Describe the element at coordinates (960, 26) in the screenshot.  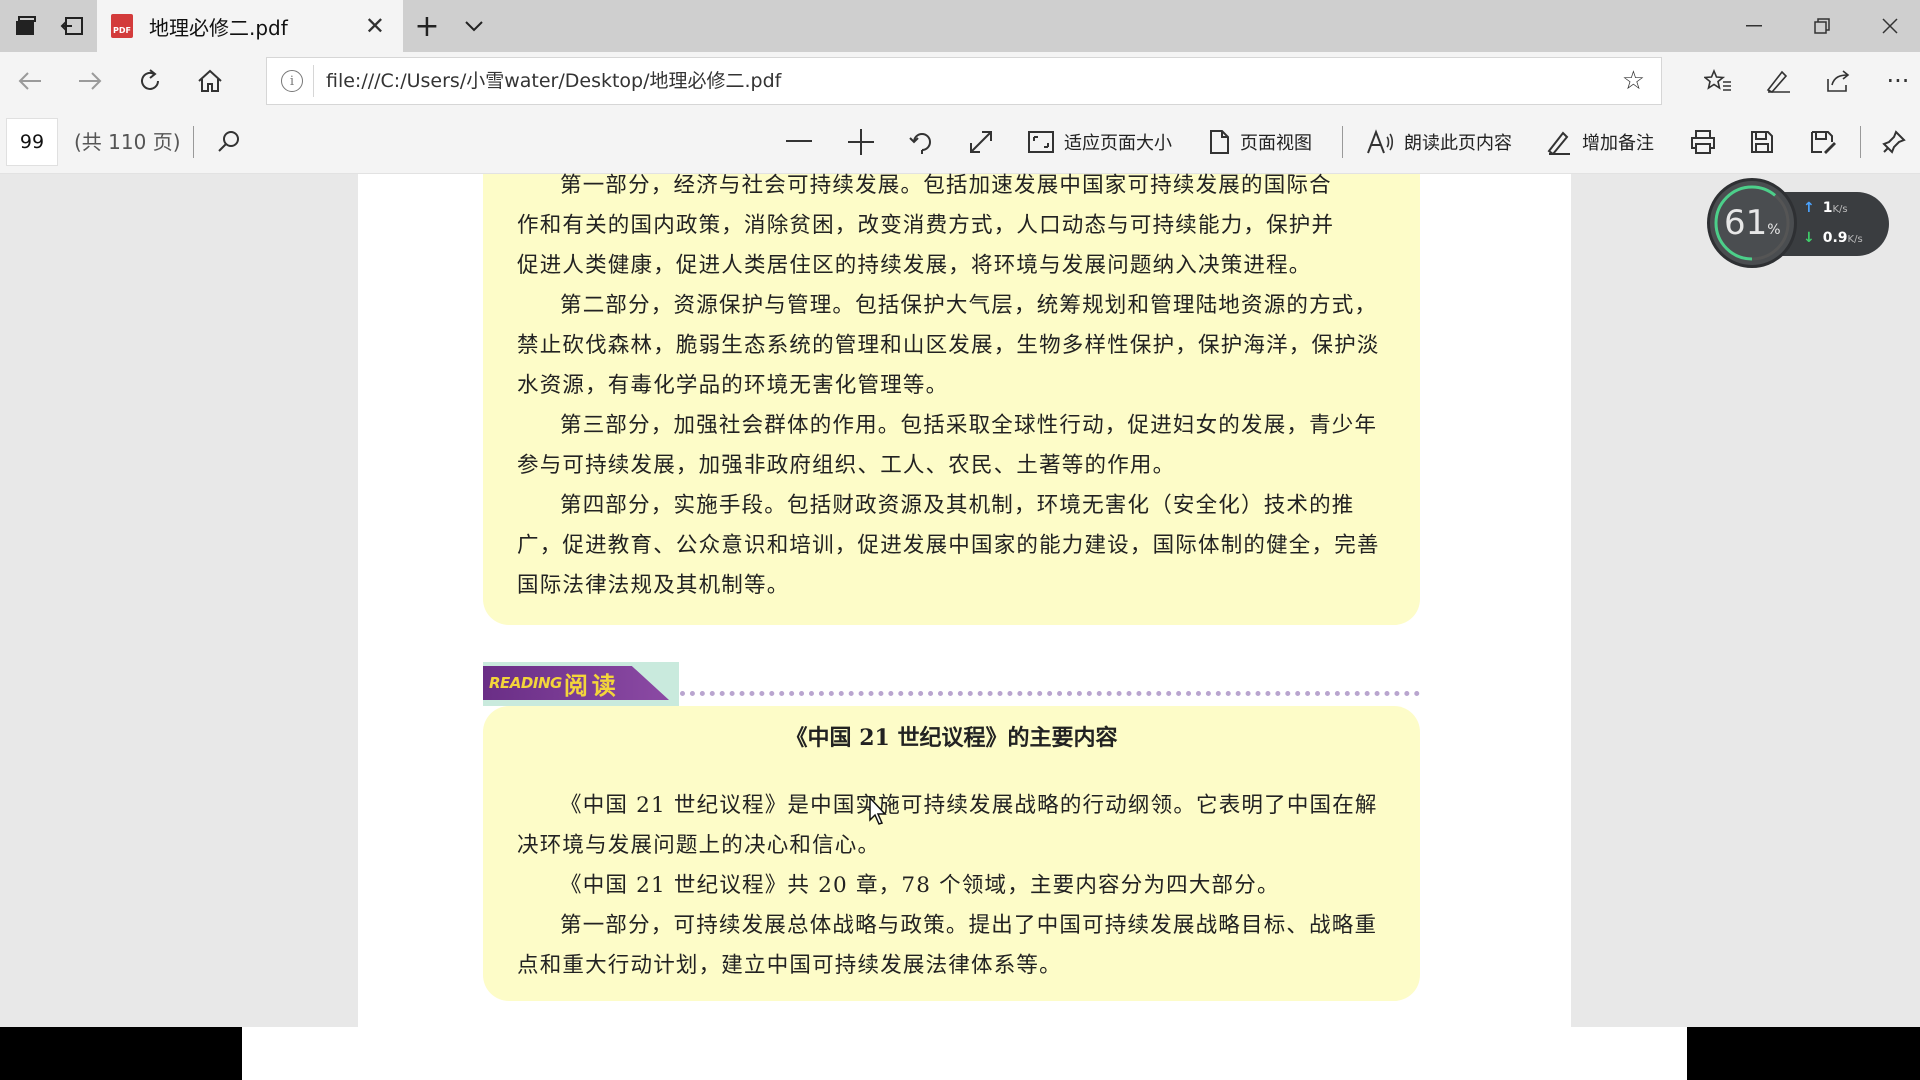
I see `title-bar: PDF 地理必修二.pdf ✕ +` at that location.